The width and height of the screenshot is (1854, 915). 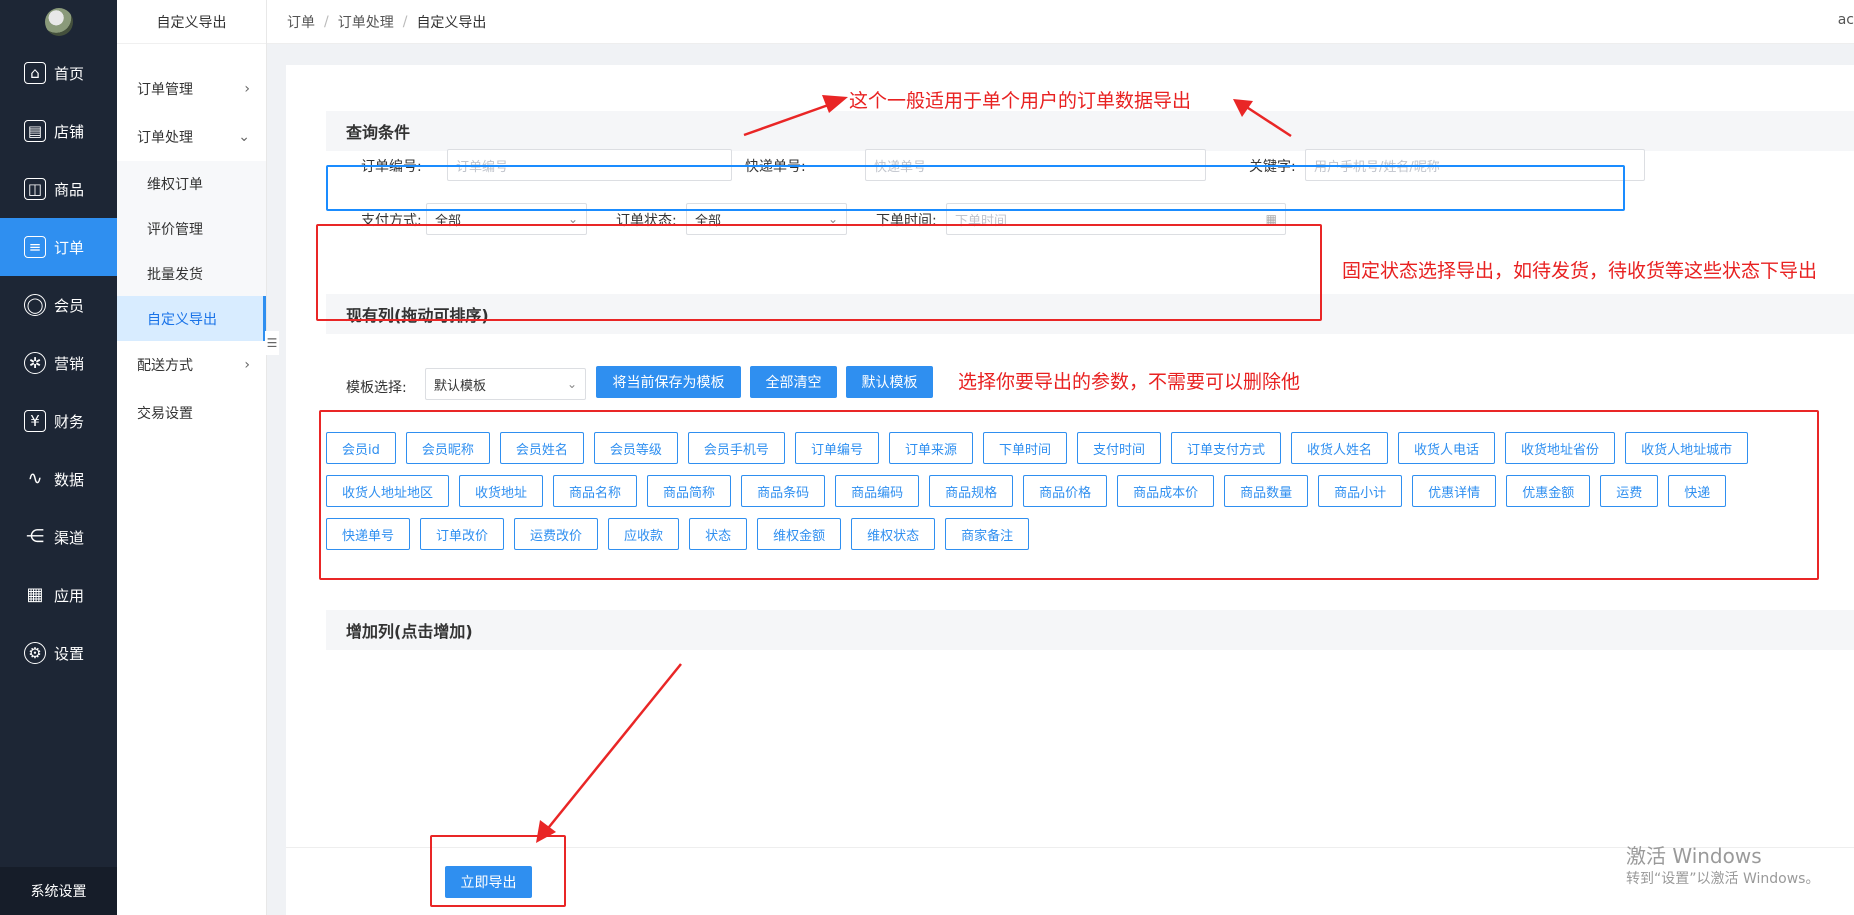 What do you see at coordinates (505, 384) in the screenshot?
I see `template-select: 默认模板 ⌄` at bounding box center [505, 384].